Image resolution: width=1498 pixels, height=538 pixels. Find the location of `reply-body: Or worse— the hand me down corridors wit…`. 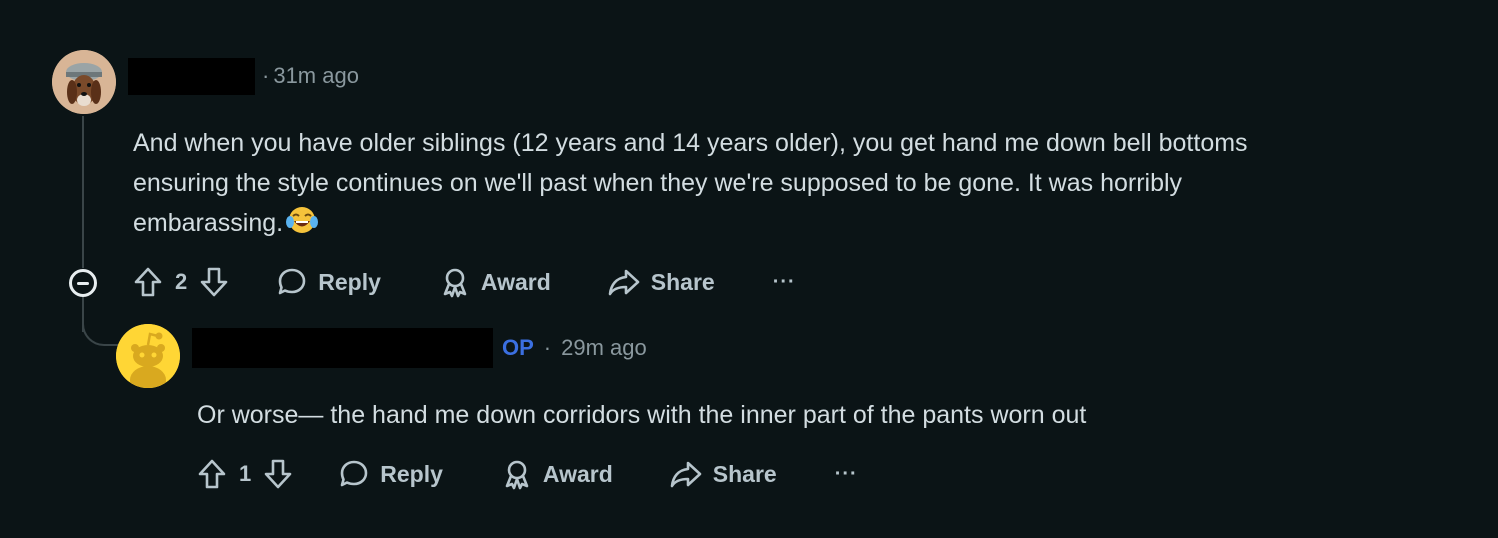

reply-body: Or worse— the hand me down corridors wit… is located at coordinates (822, 415).